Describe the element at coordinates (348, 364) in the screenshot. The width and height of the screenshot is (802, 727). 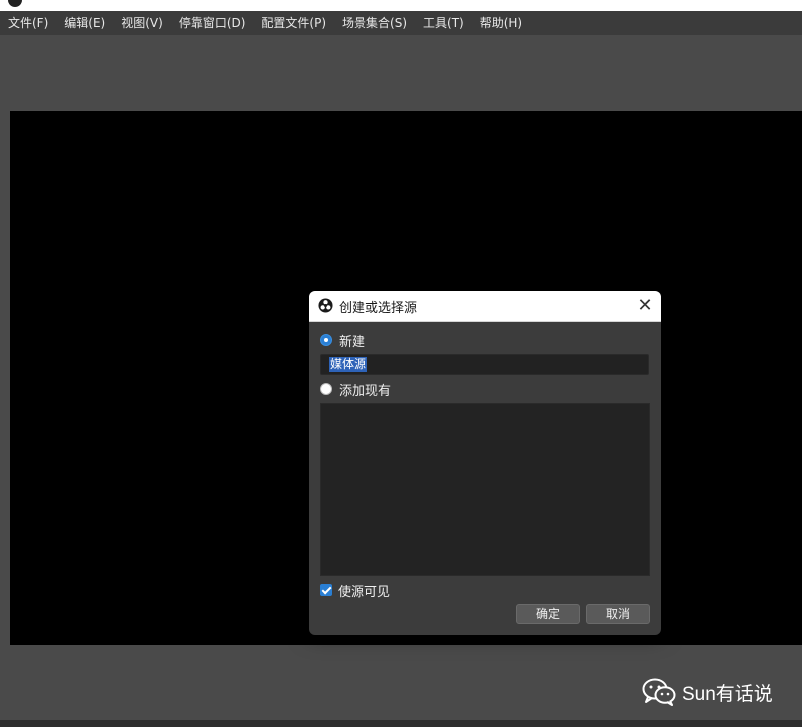
I see `source-name-value: 媒体源` at that location.